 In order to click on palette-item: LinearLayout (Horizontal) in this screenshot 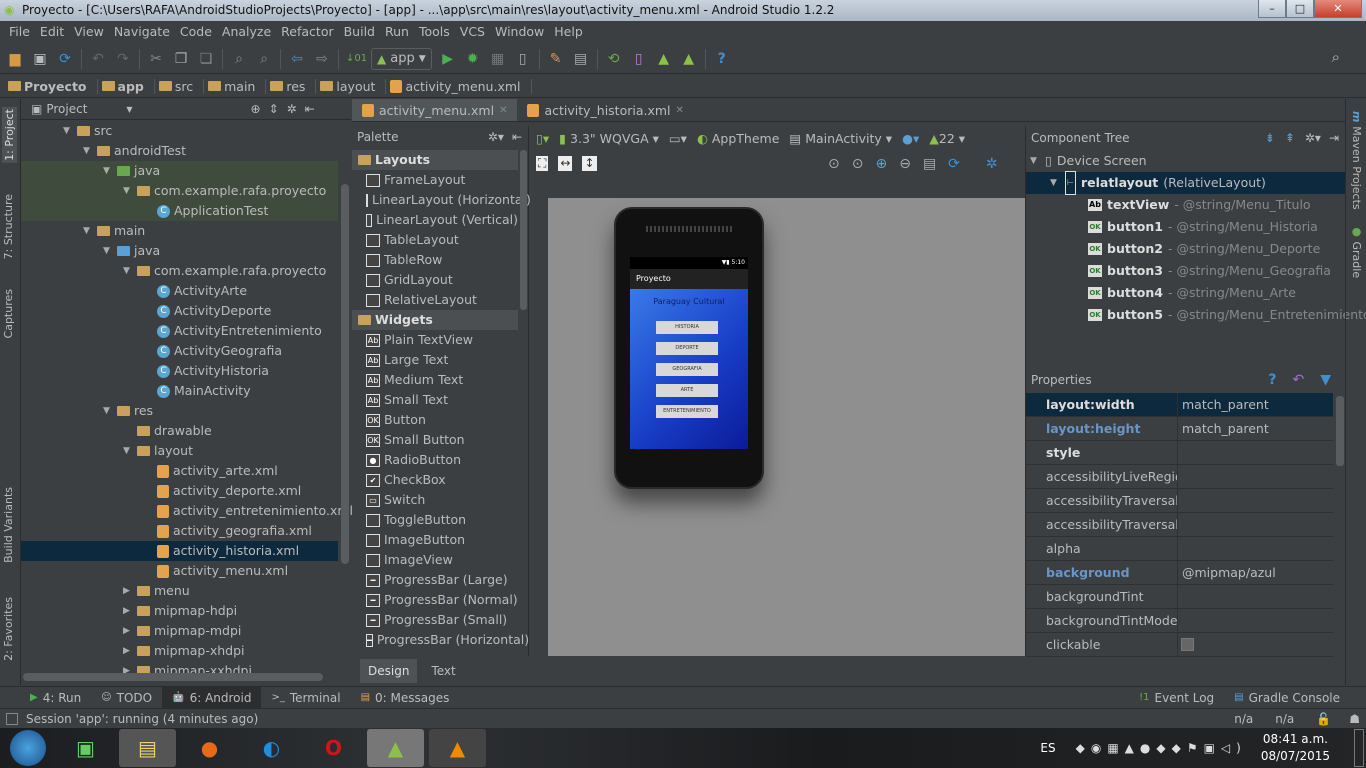, I will do `click(441, 200)`.